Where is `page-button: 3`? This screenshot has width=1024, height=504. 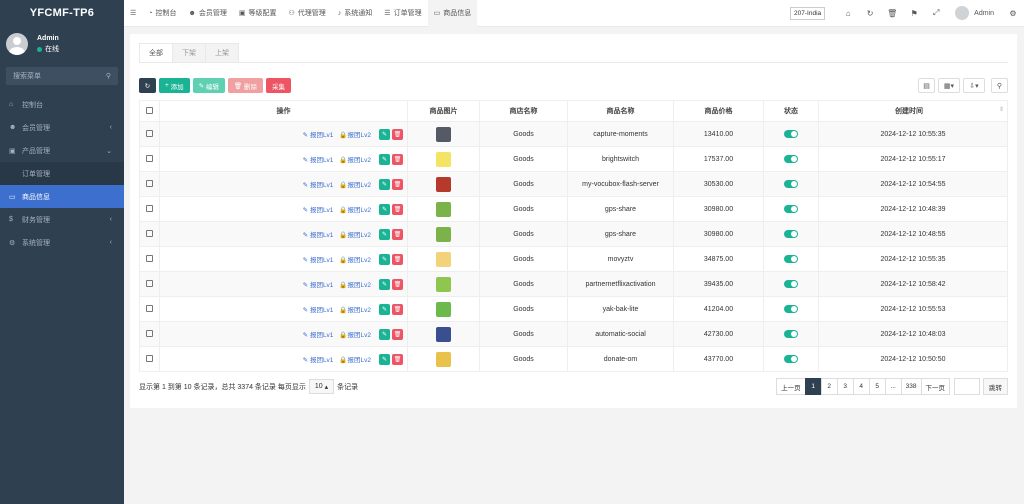 page-button: 3 is located at coordinates (845, 386).